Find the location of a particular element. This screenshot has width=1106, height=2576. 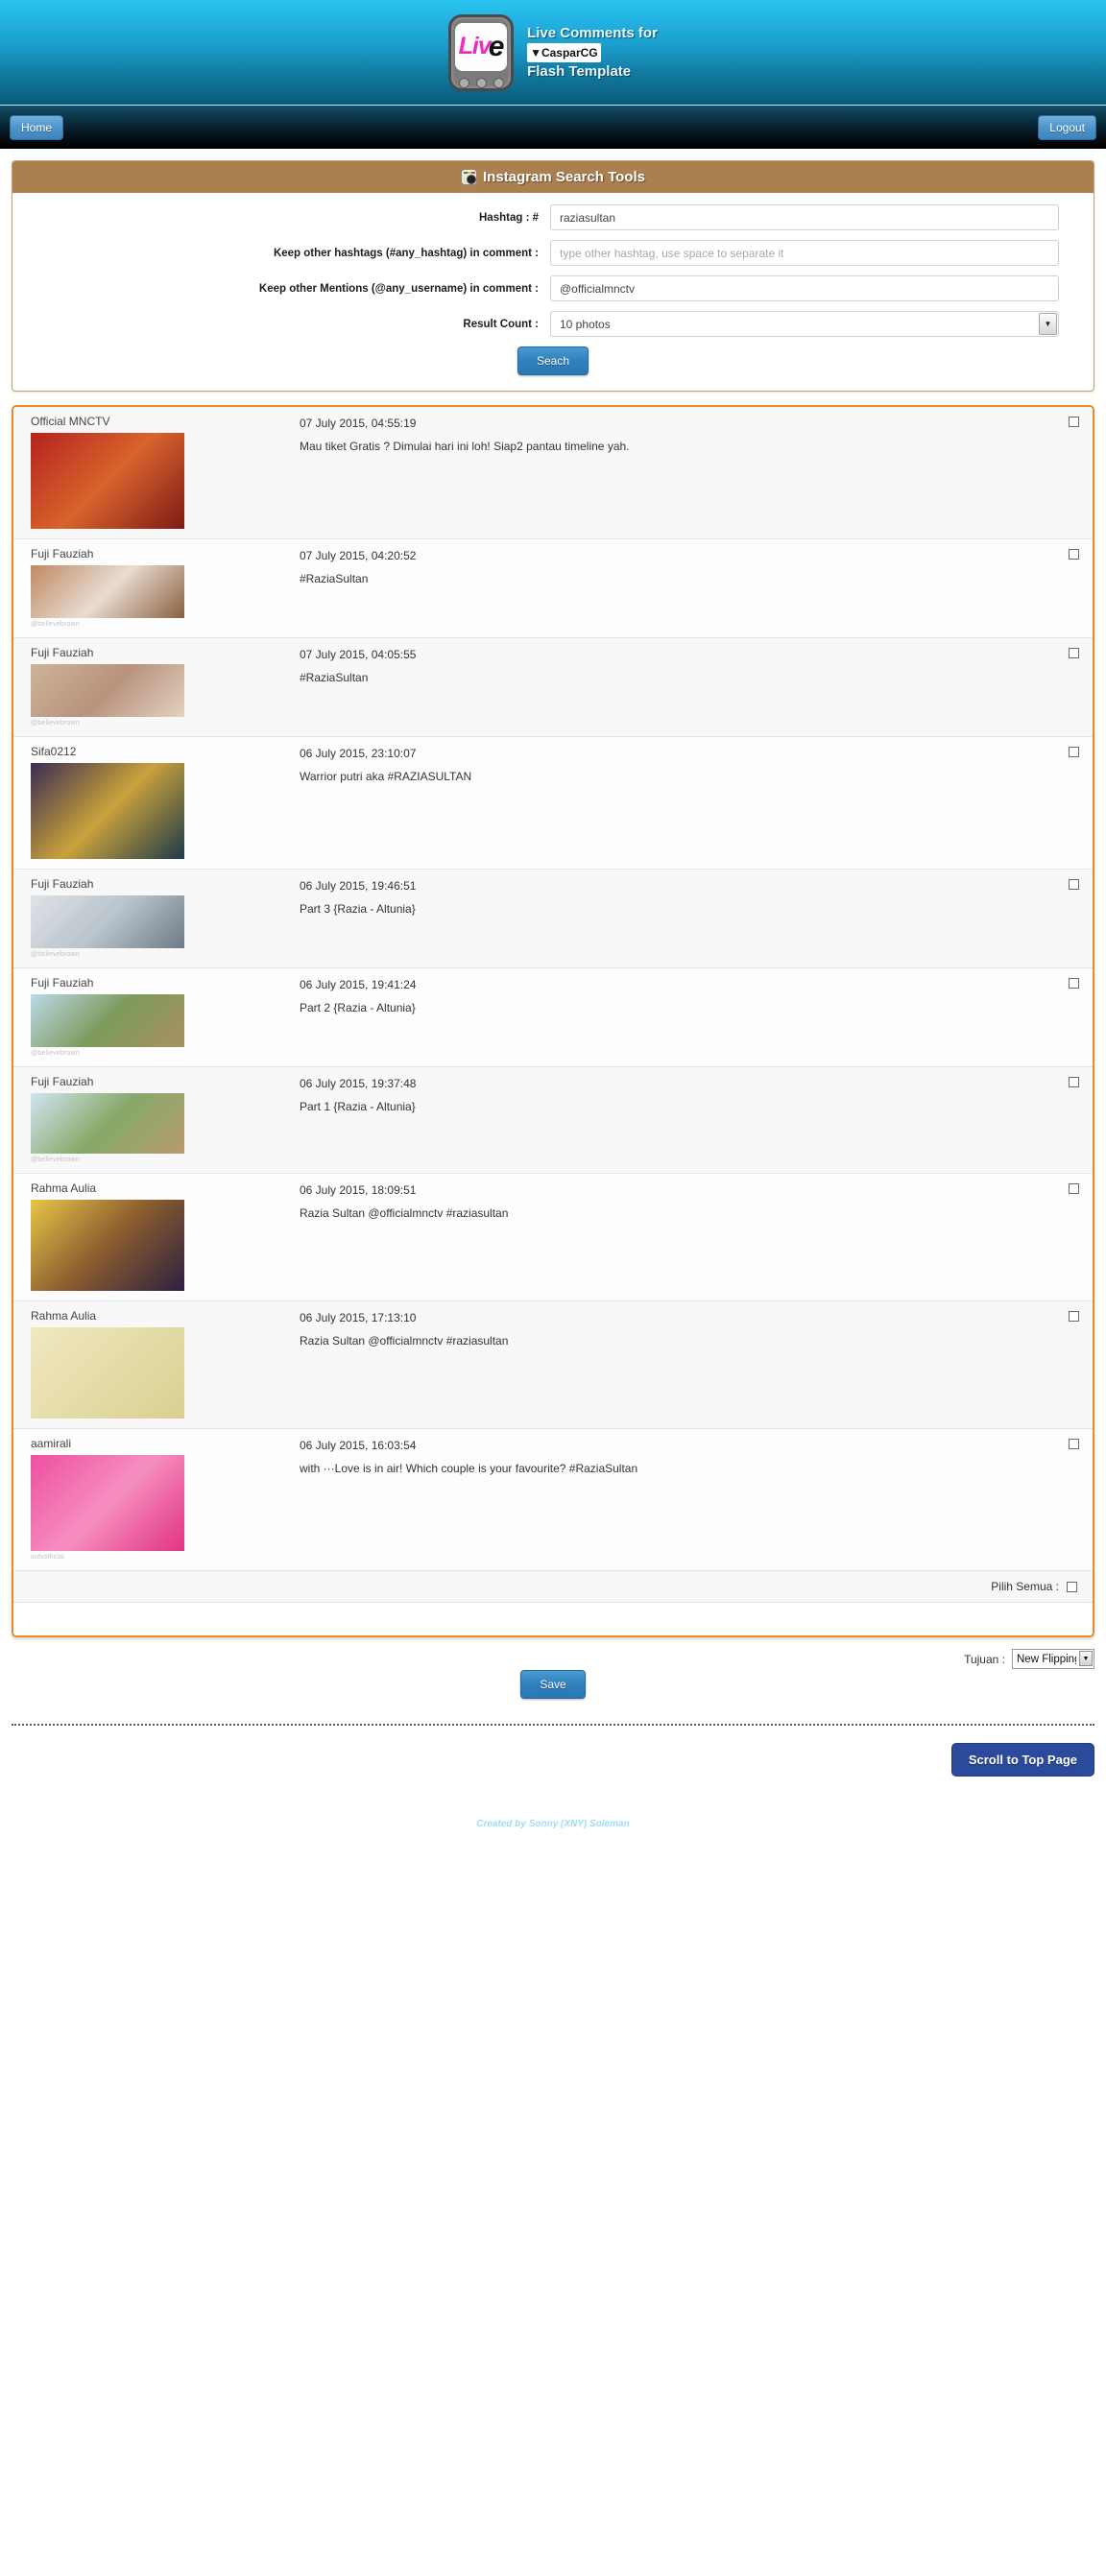

navigation-bar: Home Logout is located at coordinates (553, 127).